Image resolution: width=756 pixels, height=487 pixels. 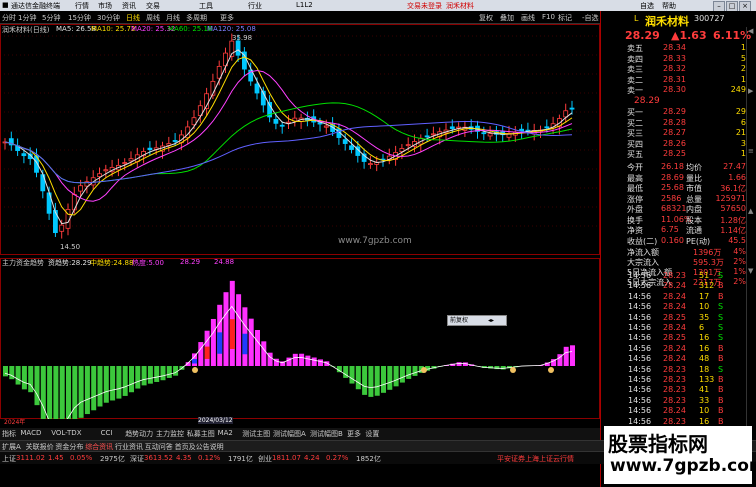 What do you see at coordinates (694, 209) in the screenshot?
I see `stat-key: 内盘` at bounding box center [694, 209].